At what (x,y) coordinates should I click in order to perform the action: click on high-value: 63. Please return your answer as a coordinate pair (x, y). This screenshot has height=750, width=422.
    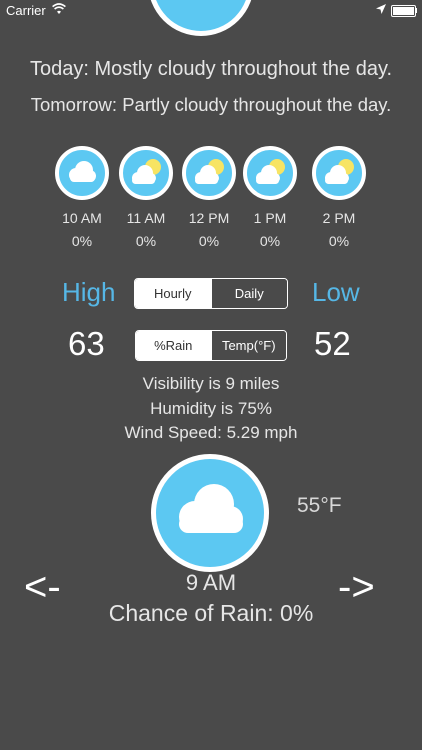
    Looking at the image, I should click on (86, 343).